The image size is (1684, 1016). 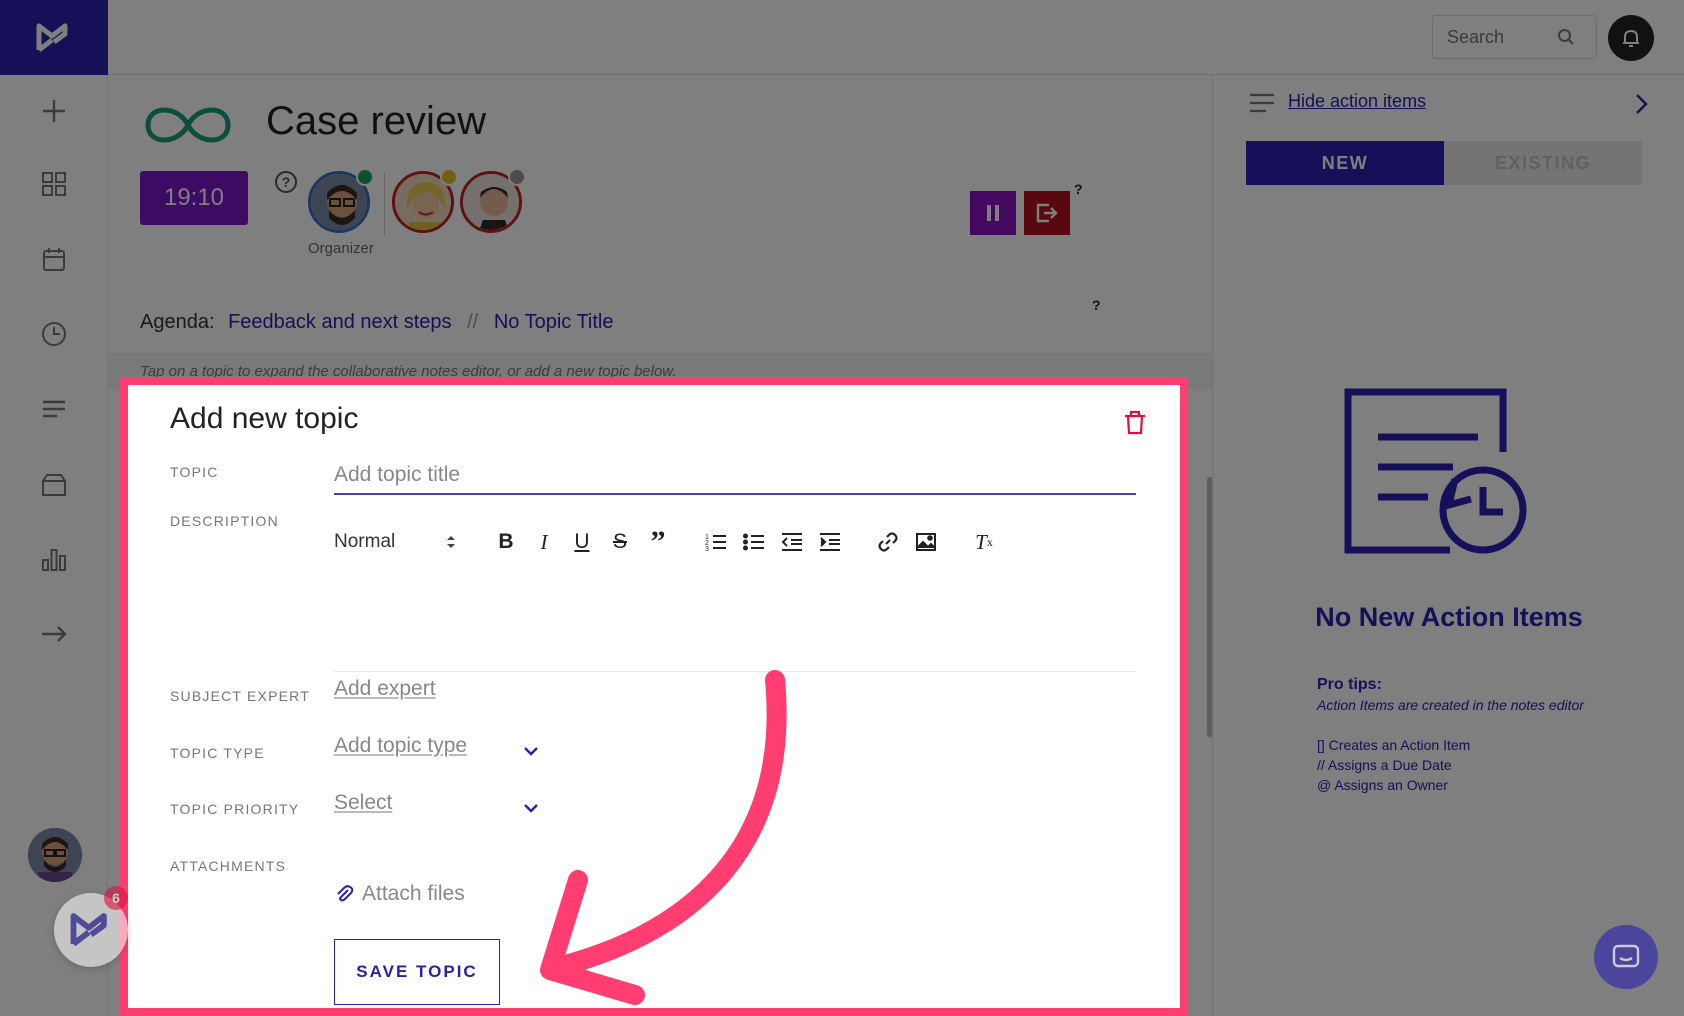 I want to click on arrow-right-icon, so click(x=54, y=634).